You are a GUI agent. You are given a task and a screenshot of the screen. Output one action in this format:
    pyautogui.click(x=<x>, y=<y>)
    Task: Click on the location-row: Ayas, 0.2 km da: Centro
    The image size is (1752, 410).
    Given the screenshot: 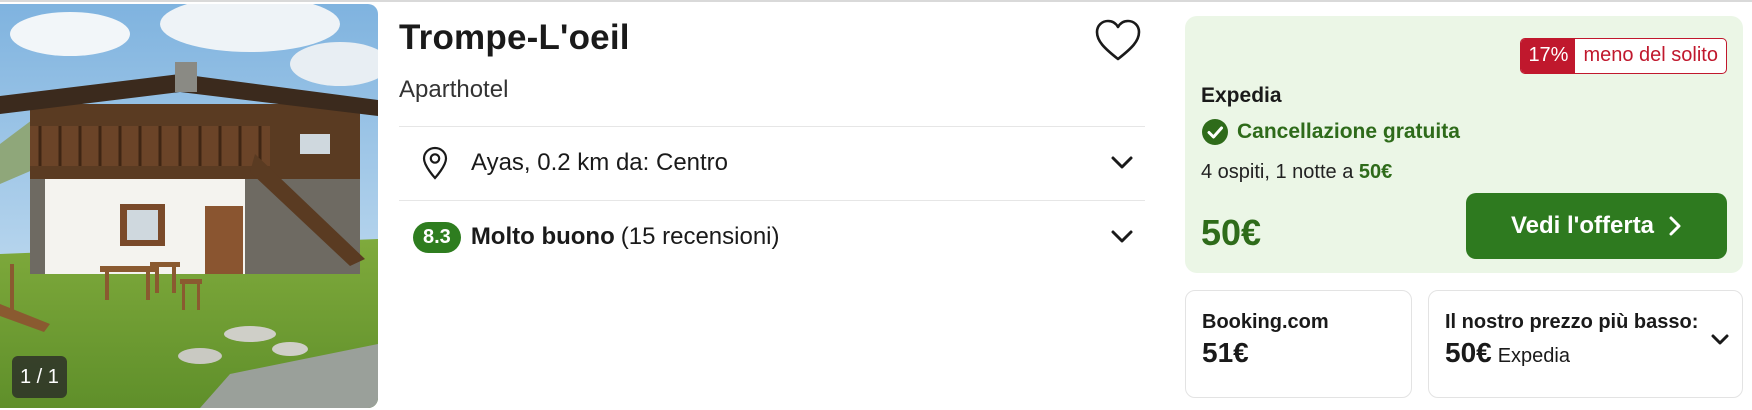 What is the action you would take?
    pyautogui.click(x=772, y=163)
    